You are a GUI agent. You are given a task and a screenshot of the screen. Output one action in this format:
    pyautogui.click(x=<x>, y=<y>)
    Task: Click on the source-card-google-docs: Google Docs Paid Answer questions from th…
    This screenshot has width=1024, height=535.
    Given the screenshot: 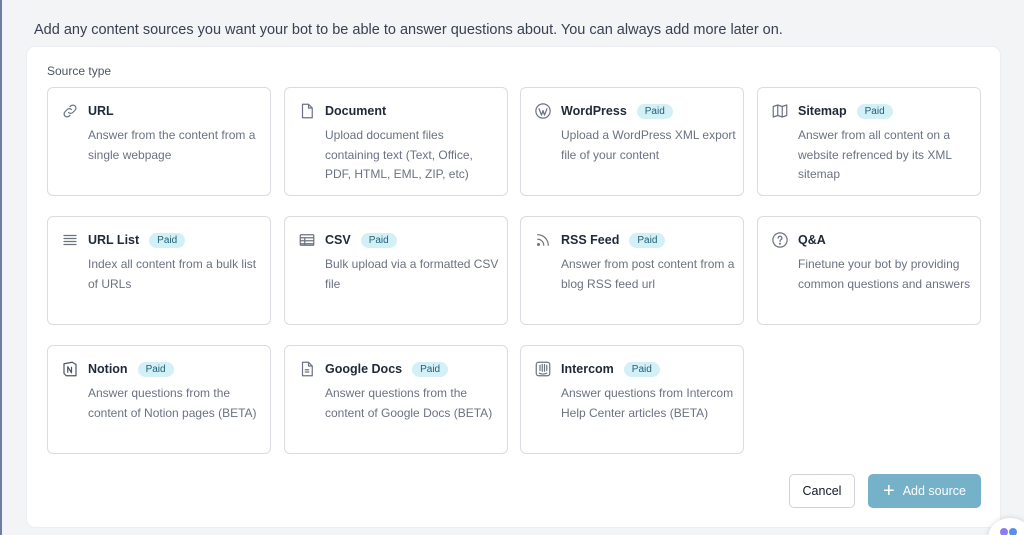 What is the action you would take?
    pyautogui.click(x=396, y=399)
    